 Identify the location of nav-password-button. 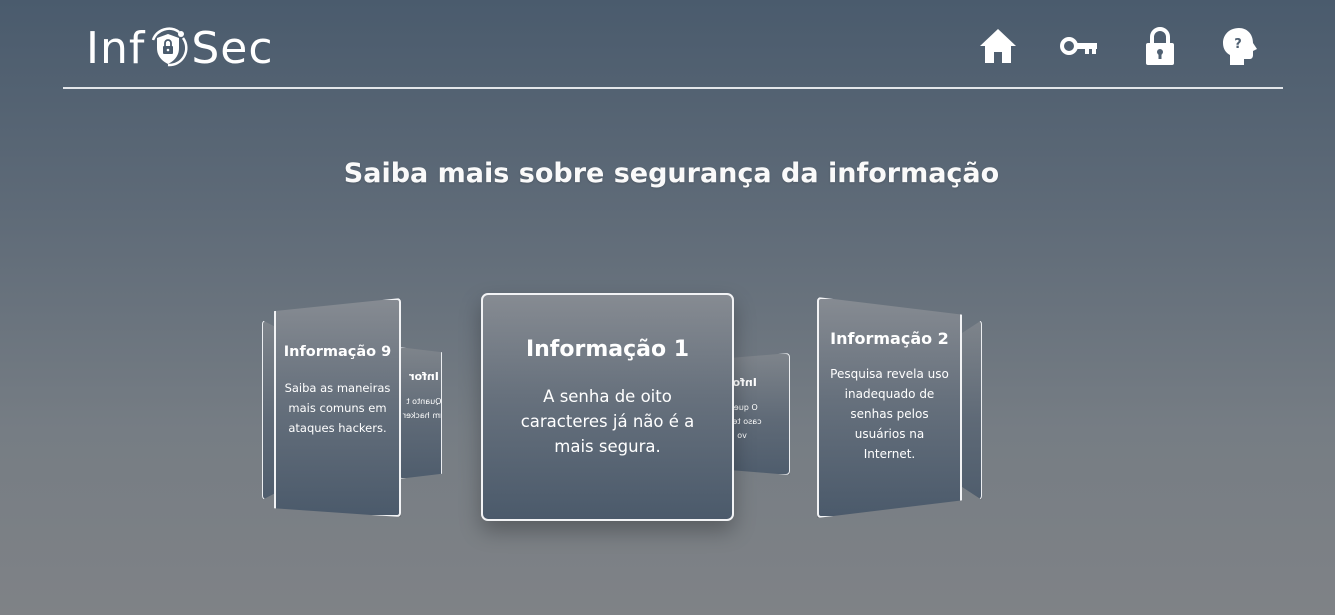
(1080, 48).